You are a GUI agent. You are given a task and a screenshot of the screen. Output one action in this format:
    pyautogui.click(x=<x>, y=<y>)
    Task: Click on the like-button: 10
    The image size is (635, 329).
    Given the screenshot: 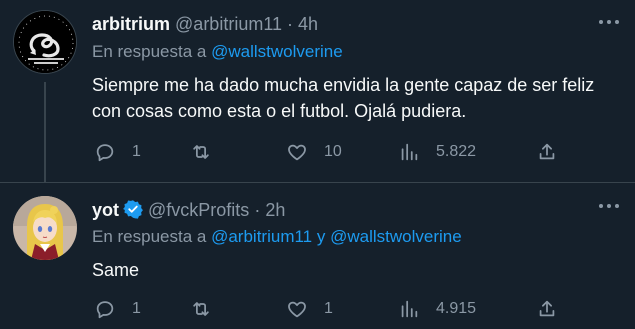 What is the action you would take?
    pyautogui.click(x=314, y=152)
    